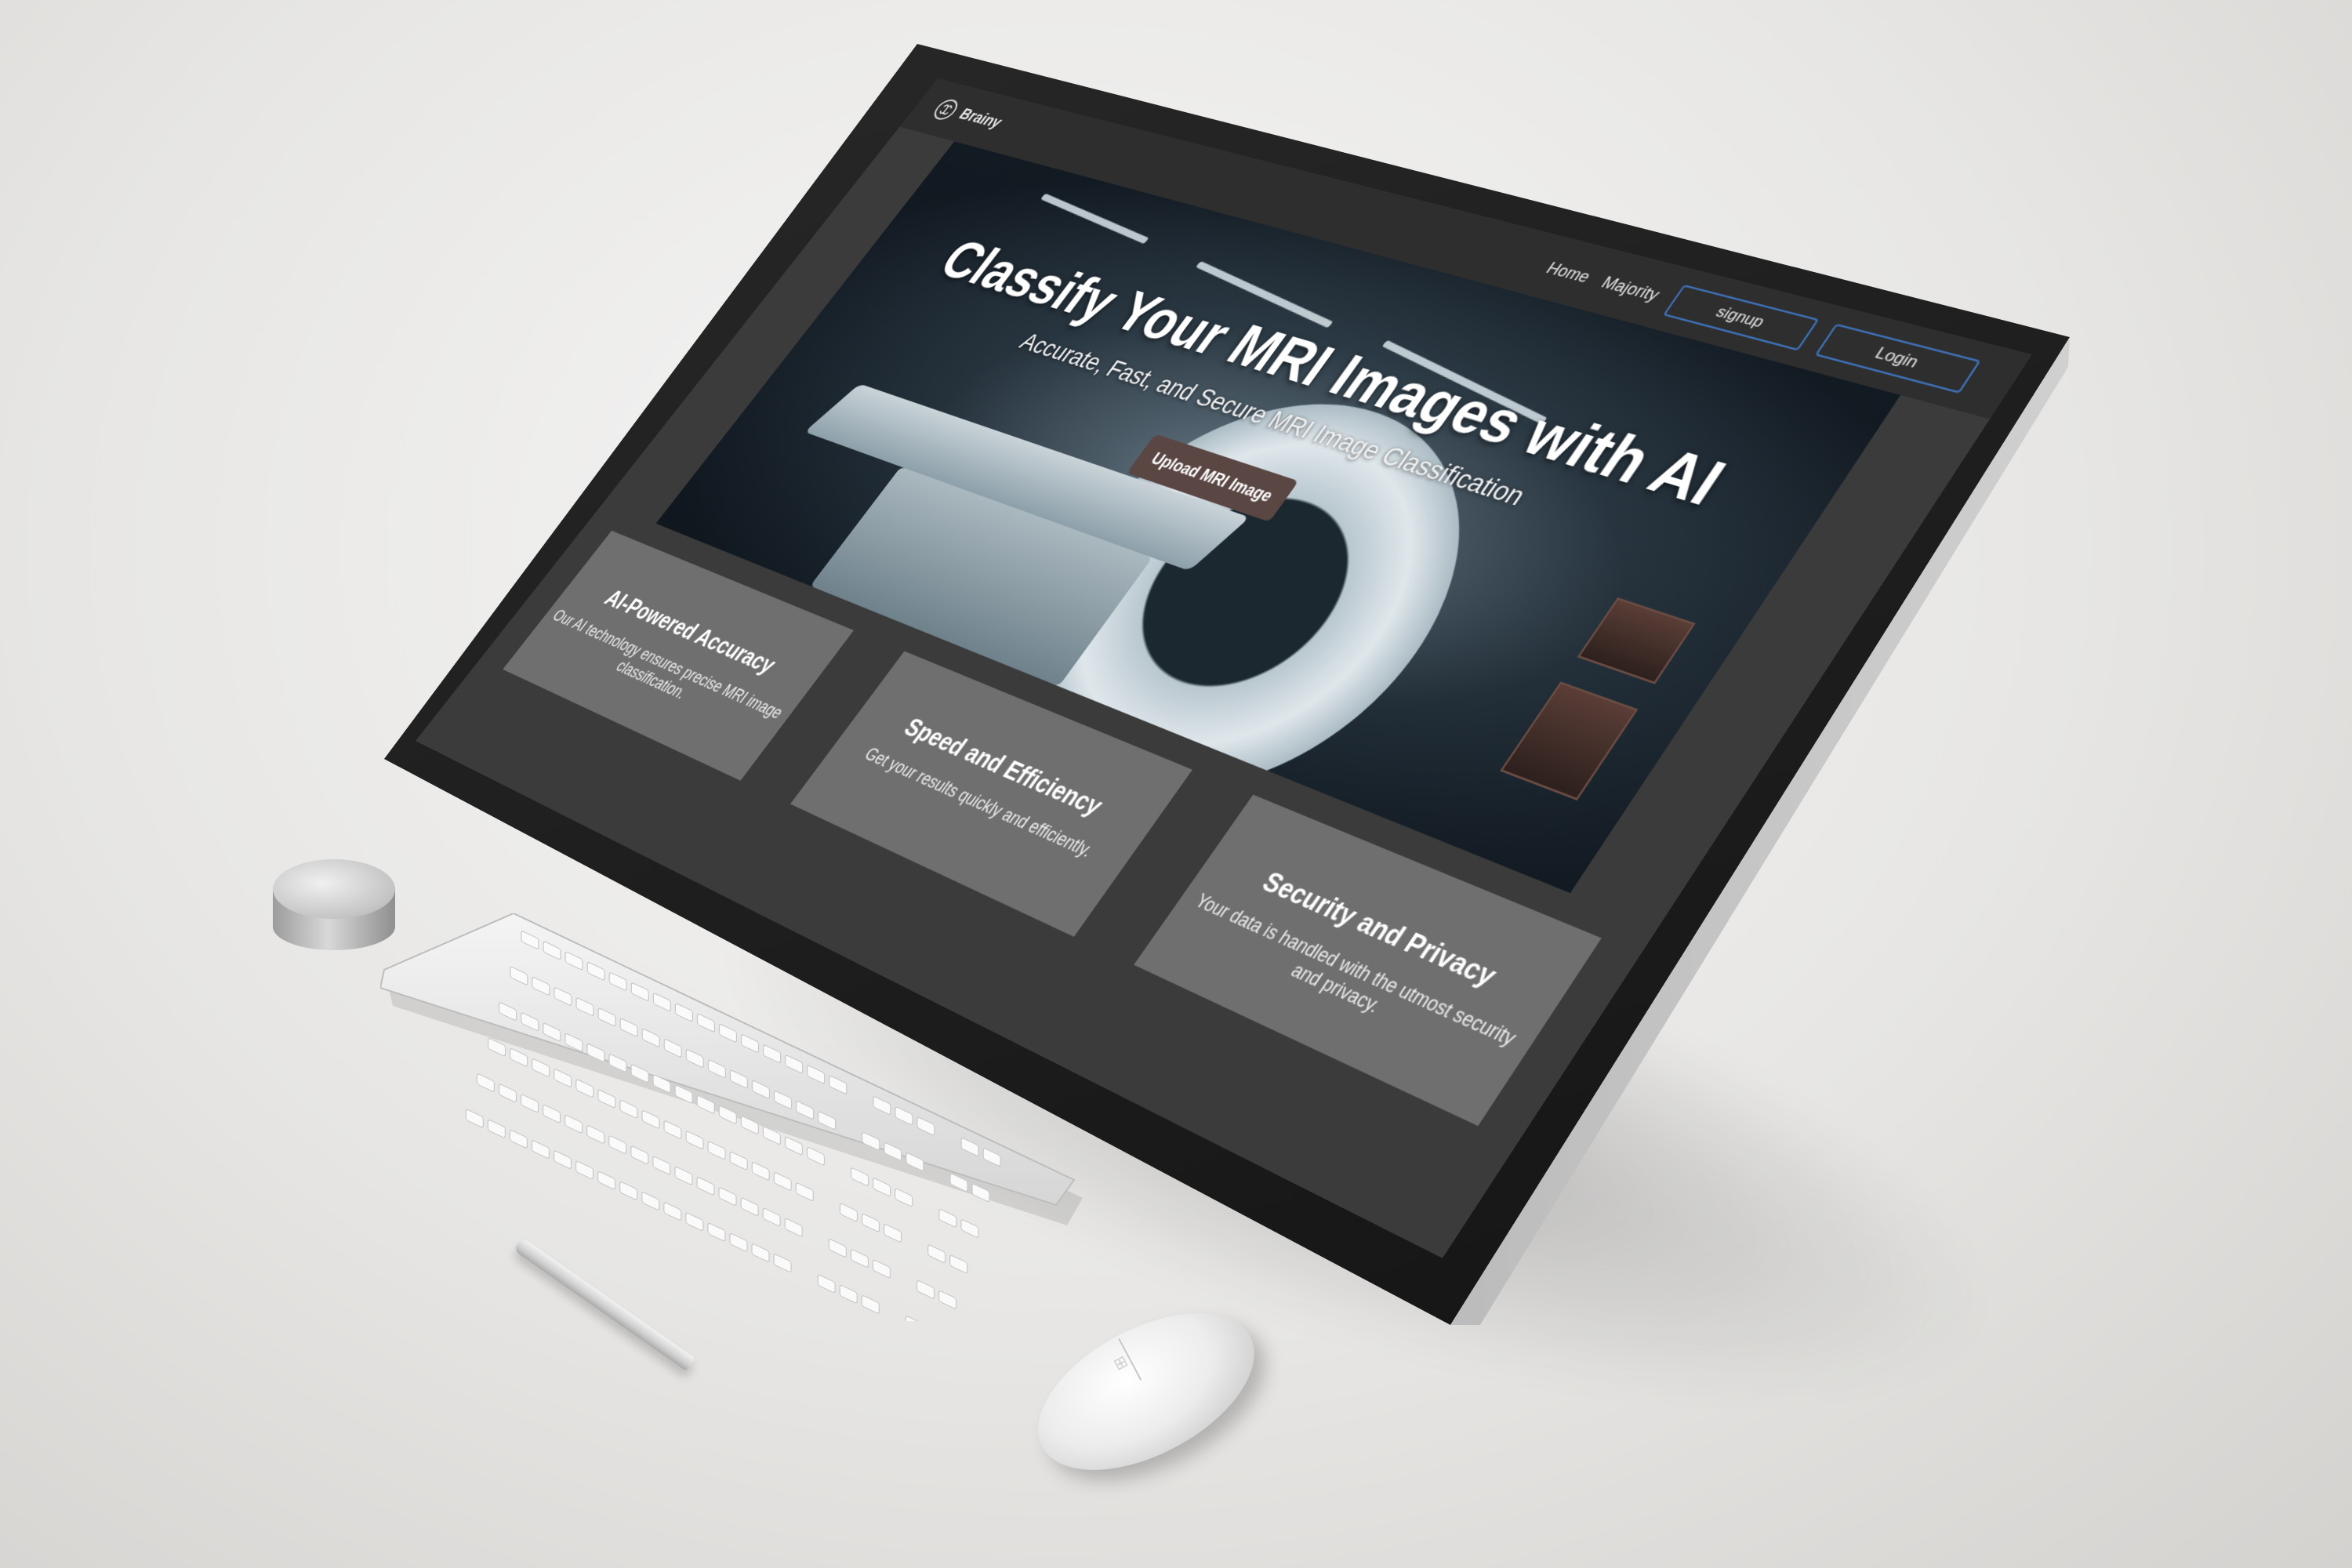 This screenshot has width=2352, height=1568. I want to click on surface-dial, so click(334, 906).